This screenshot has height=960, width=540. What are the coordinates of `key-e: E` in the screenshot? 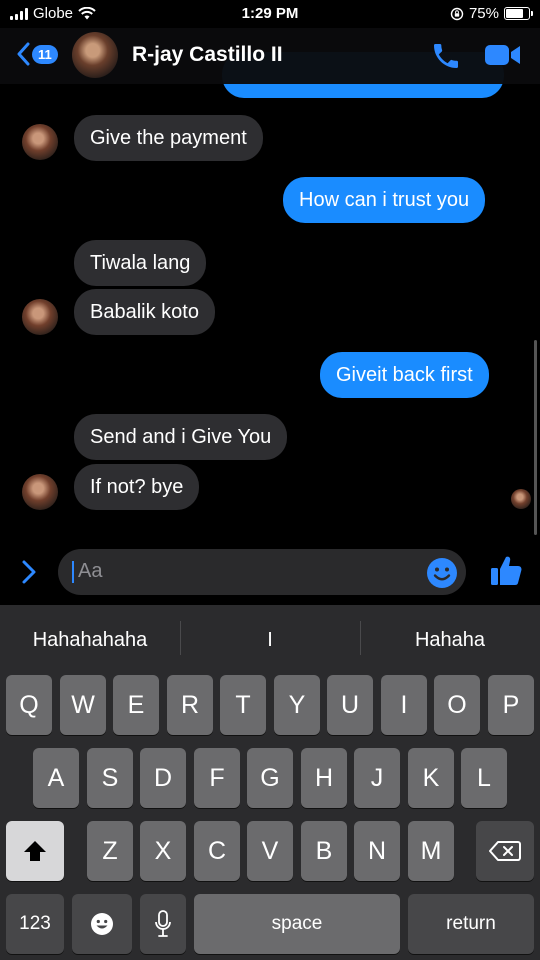 It's located at (136, 705).